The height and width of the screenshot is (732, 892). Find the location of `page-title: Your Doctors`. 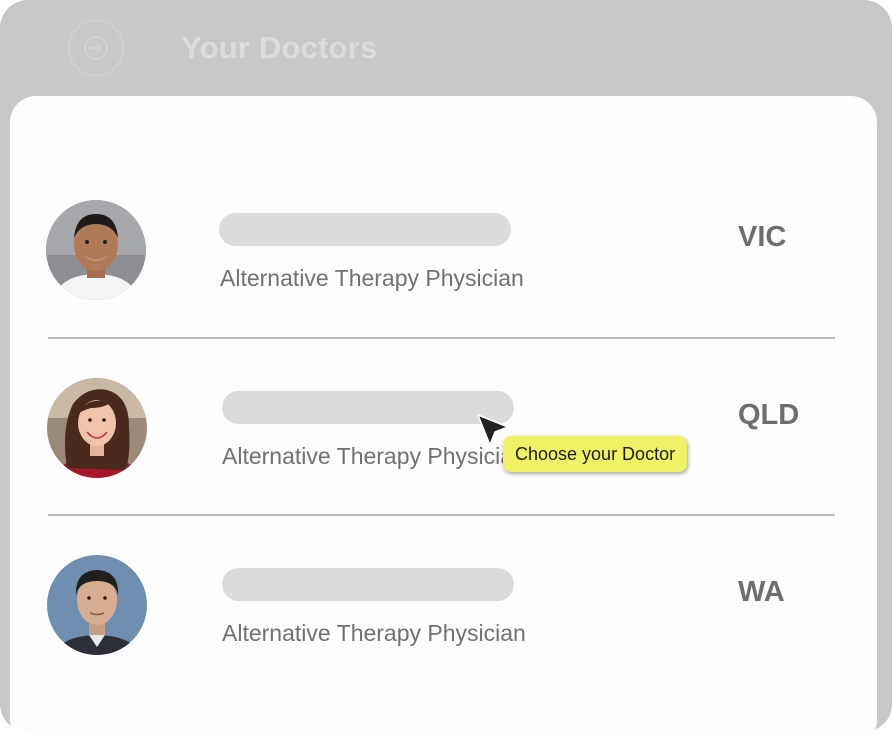

page-title: Your Doctors is located at coordinates (279, 47).